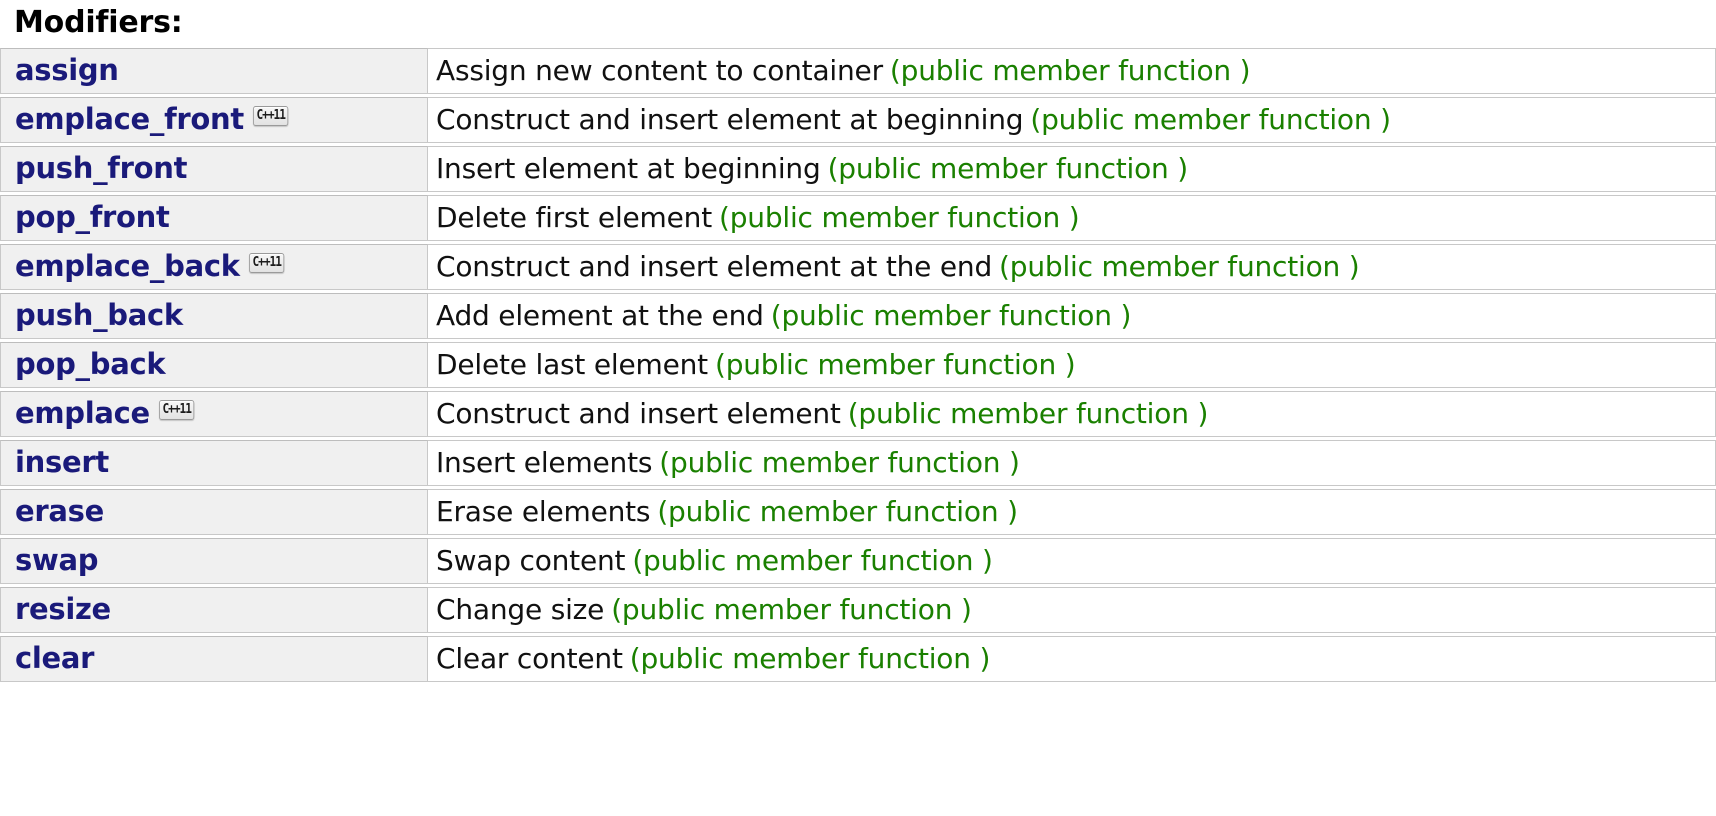 This screenshot has height=816, width=1716. I want to click on member-name-cell: swap, so click(214, 561).